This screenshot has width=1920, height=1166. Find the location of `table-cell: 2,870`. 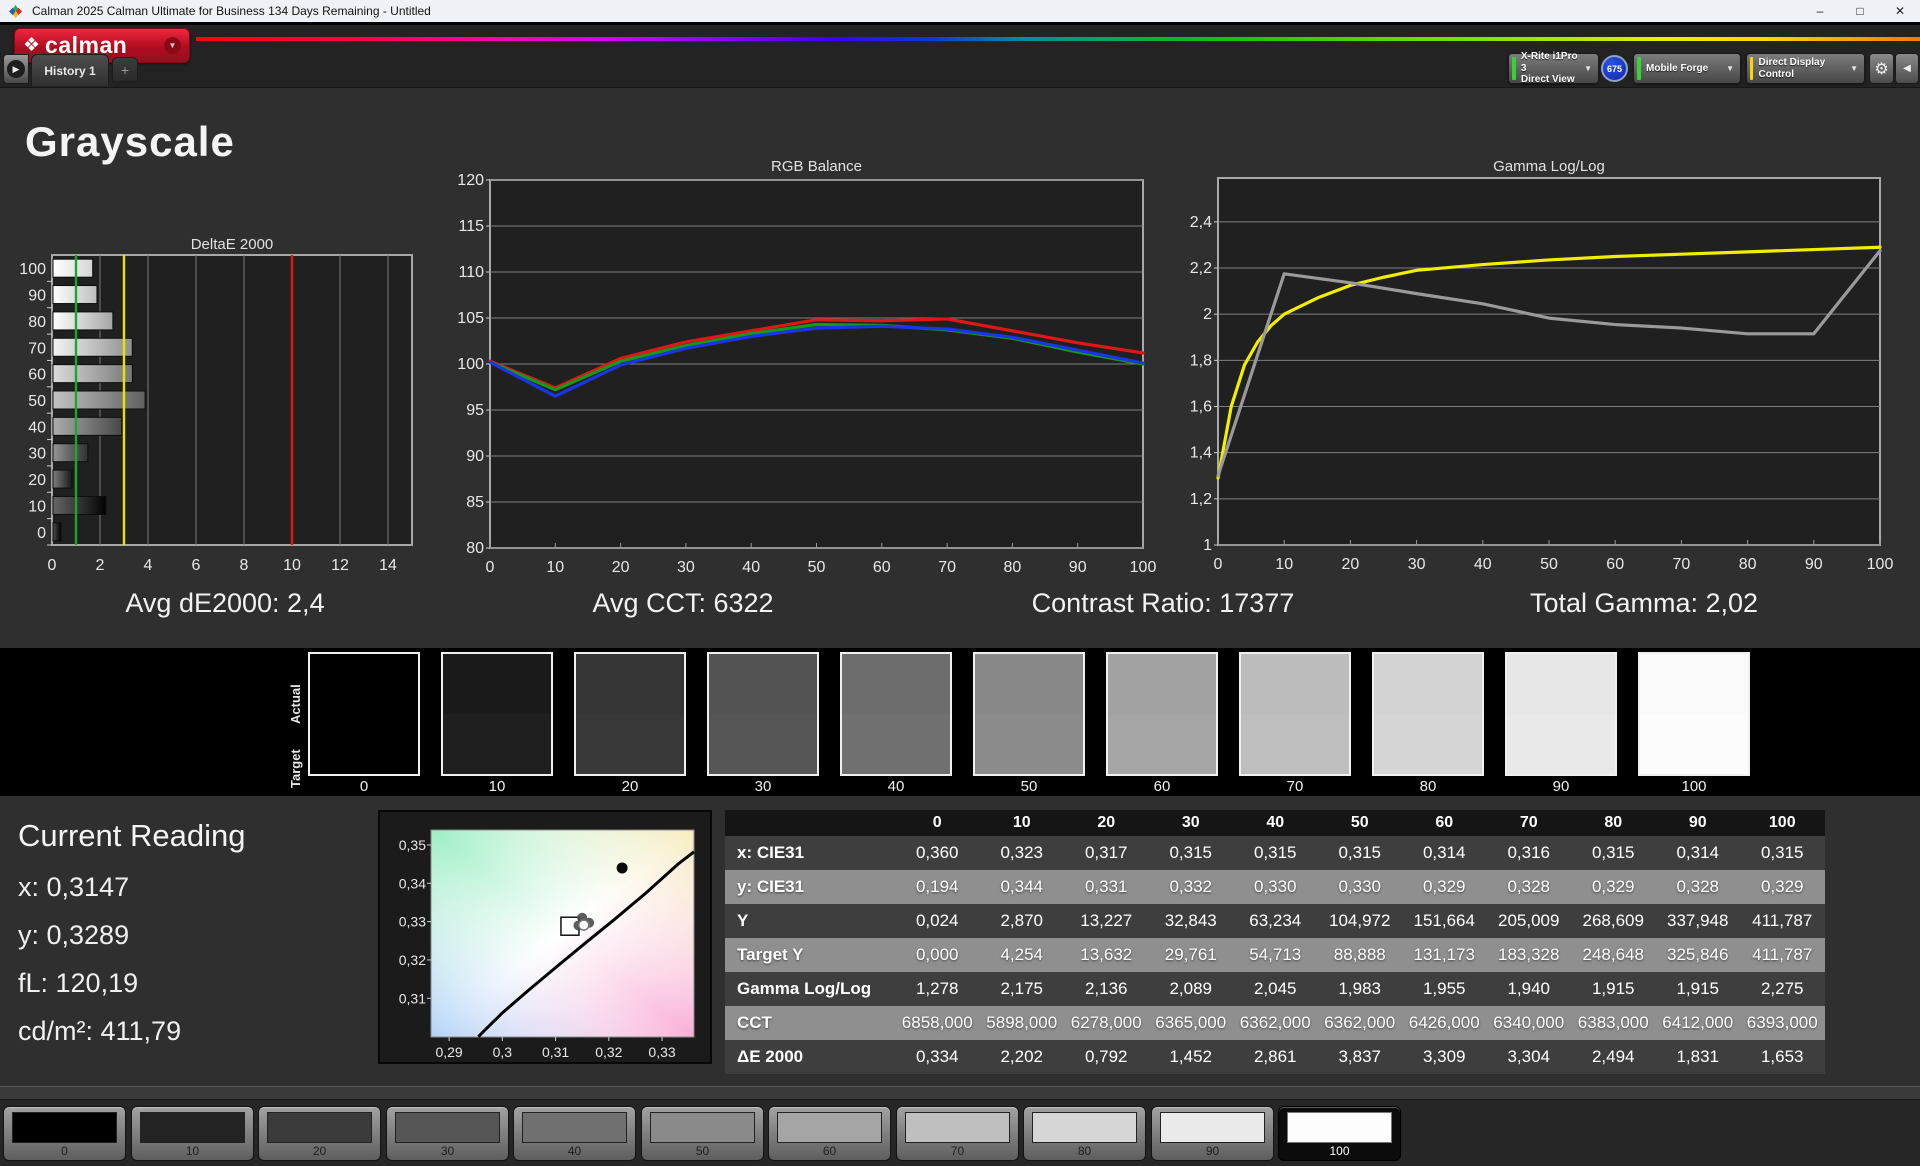

table-cell: 2,870 is located at coordinates (1021, 921).